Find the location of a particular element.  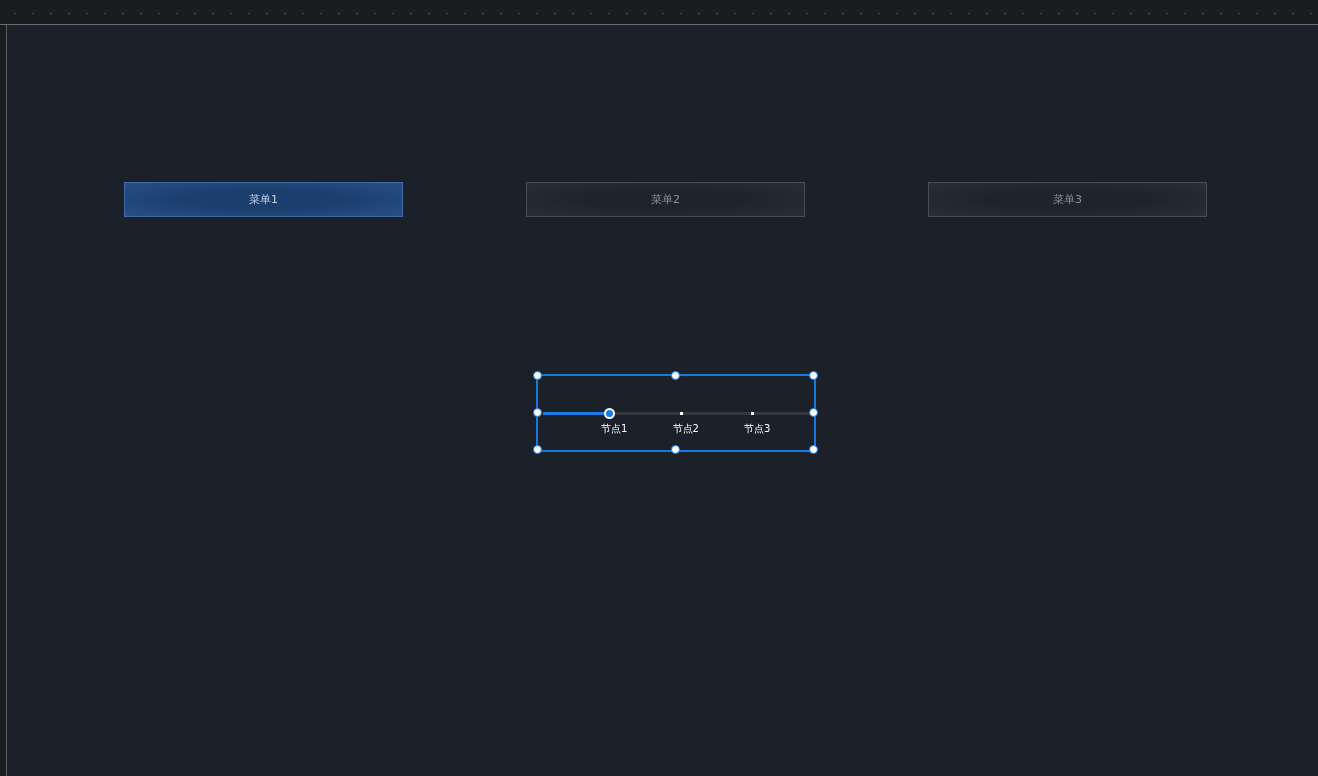

node-label: 节点3 is located at coordinates (757, 429).